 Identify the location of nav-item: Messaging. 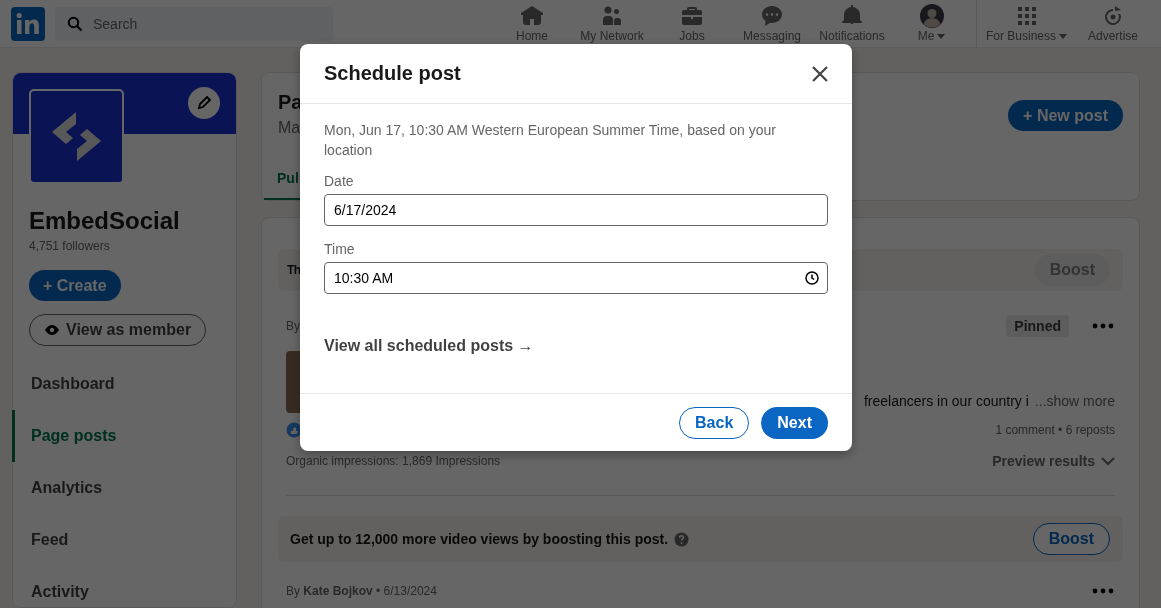
(772, 24).